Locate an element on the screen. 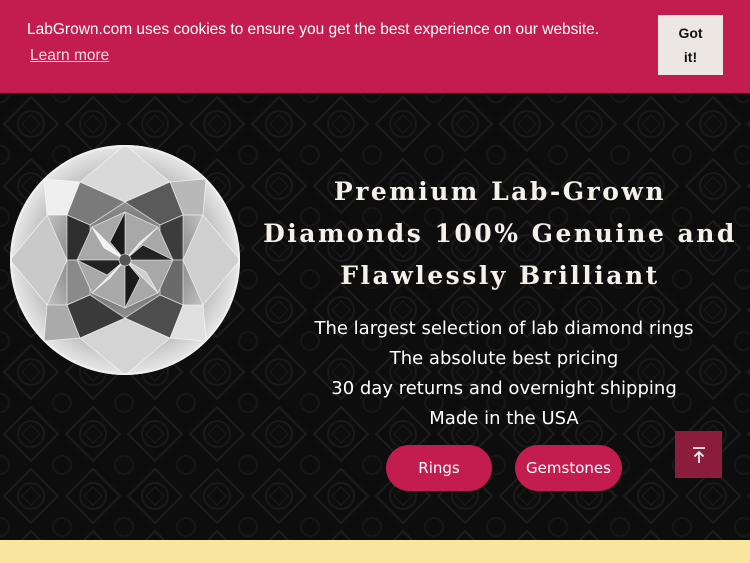 The image size is (750, 563). gemstones-button: Gemstones is located at coordinates (568, 468).